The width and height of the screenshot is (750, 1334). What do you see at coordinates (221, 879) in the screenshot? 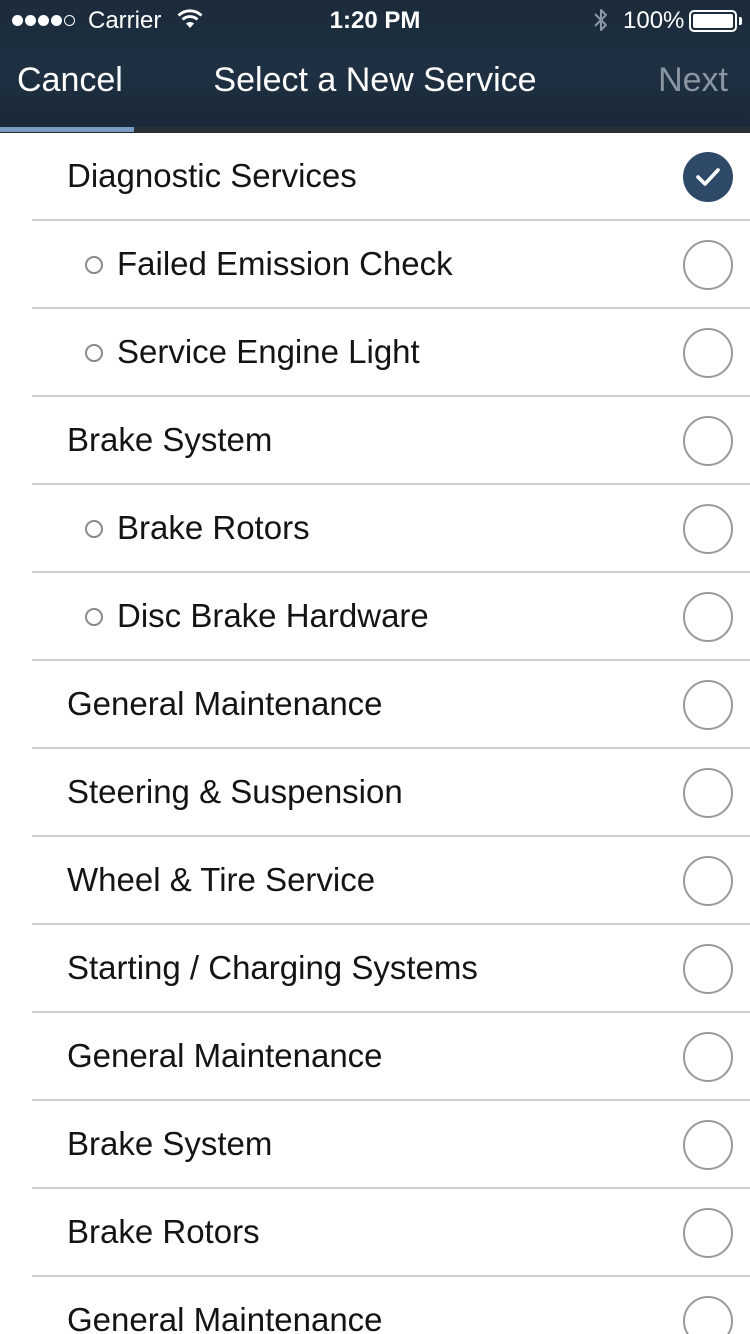
I see `service-label: Wheel & Tire Service` at bounding box center [221, 879].